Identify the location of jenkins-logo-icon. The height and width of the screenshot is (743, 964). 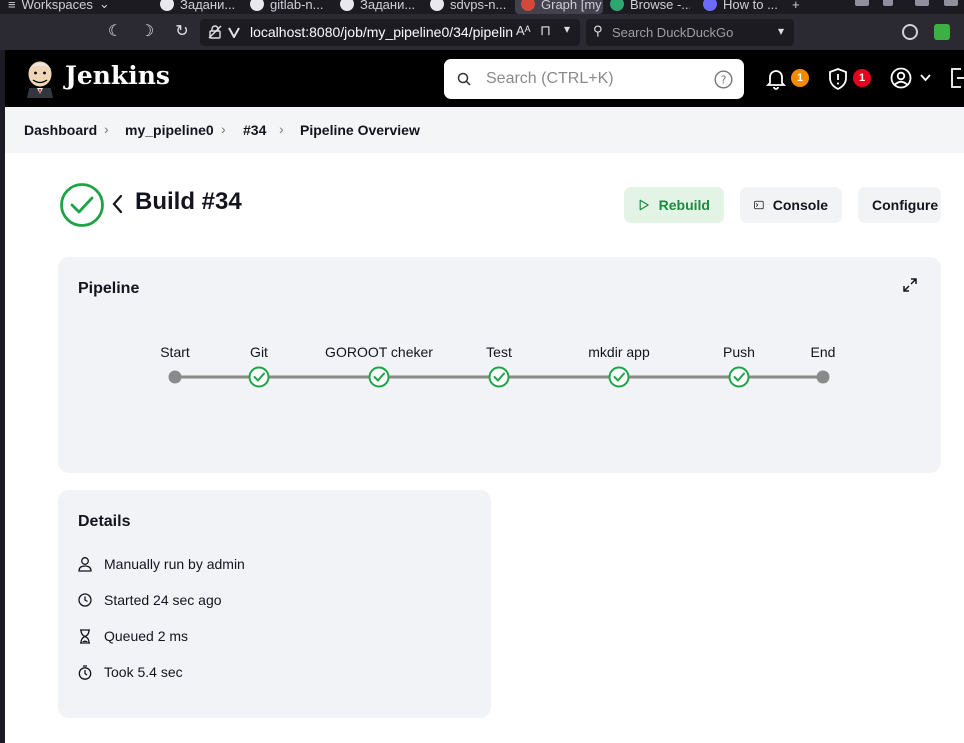
(40, 78).